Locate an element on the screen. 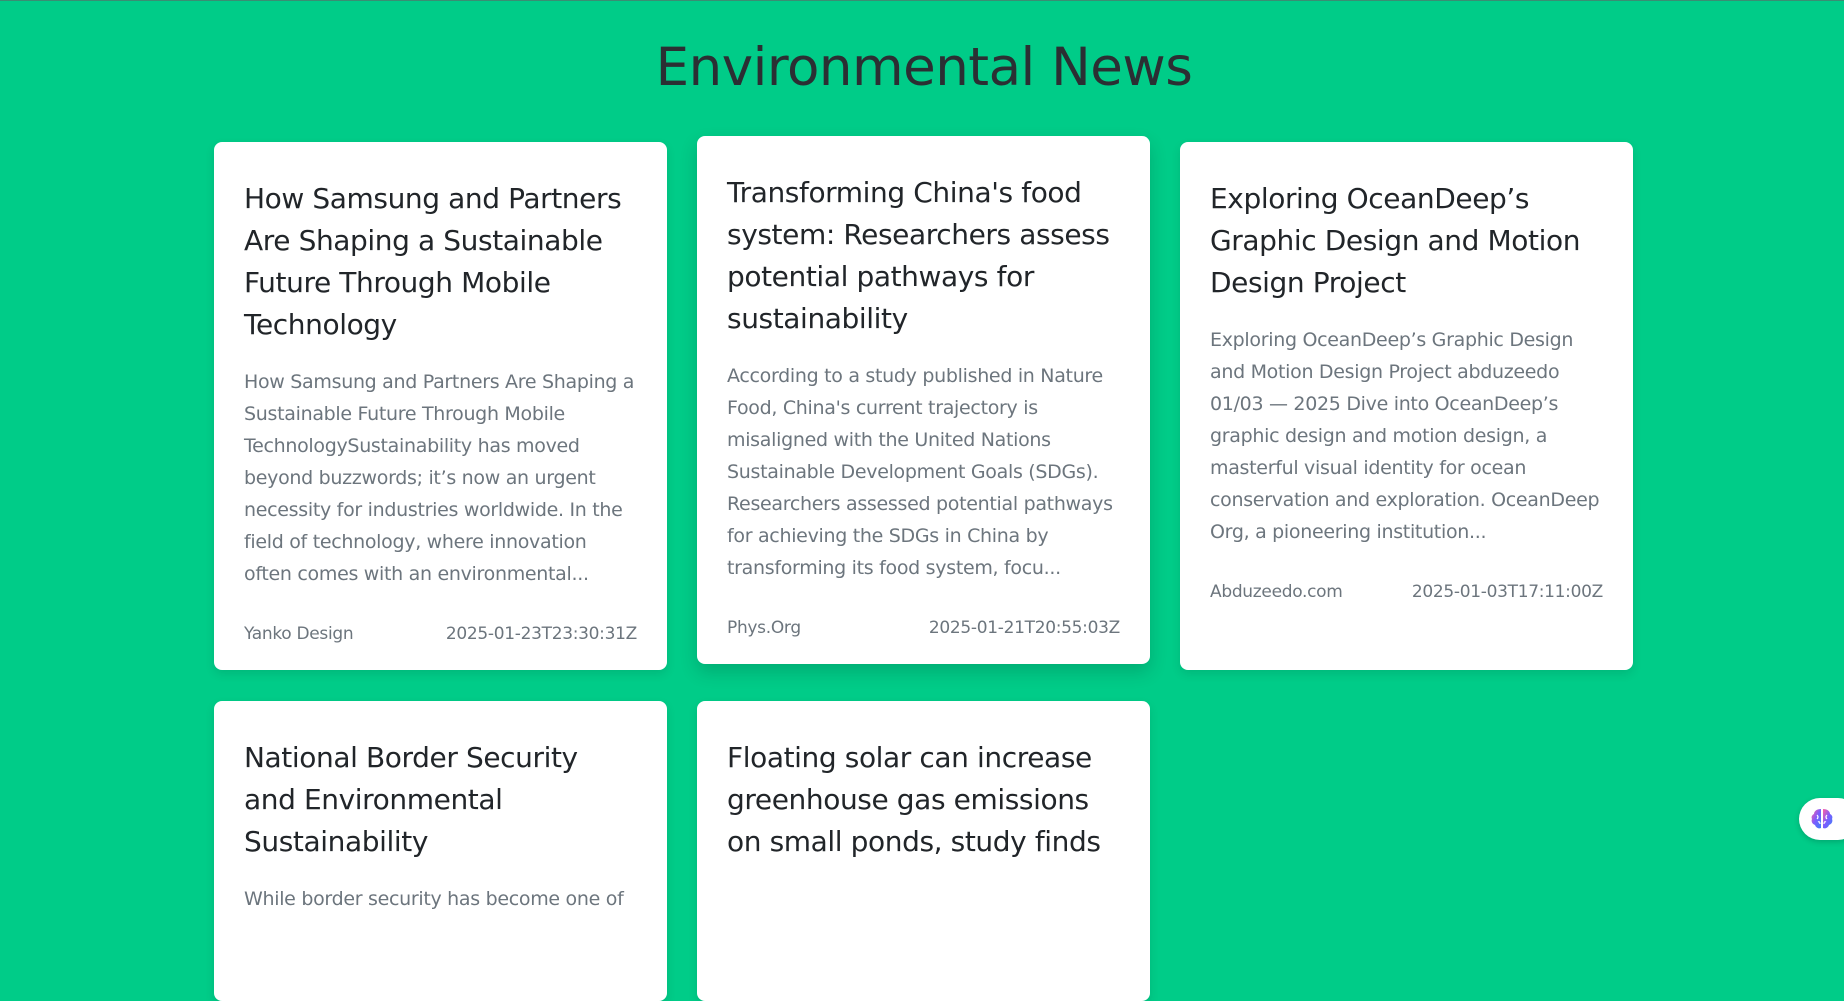  article-footer: Abduzeedo.com 2025-01-03T17:11:00Z is located at coordinates (1406, 592).